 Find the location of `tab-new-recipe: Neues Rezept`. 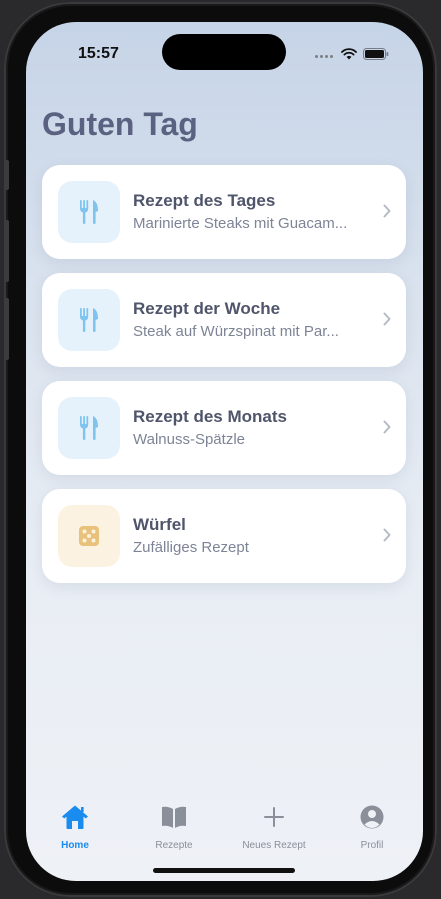

tab-new-recipe: Neues Rezept is located at coordinates (274, 827).